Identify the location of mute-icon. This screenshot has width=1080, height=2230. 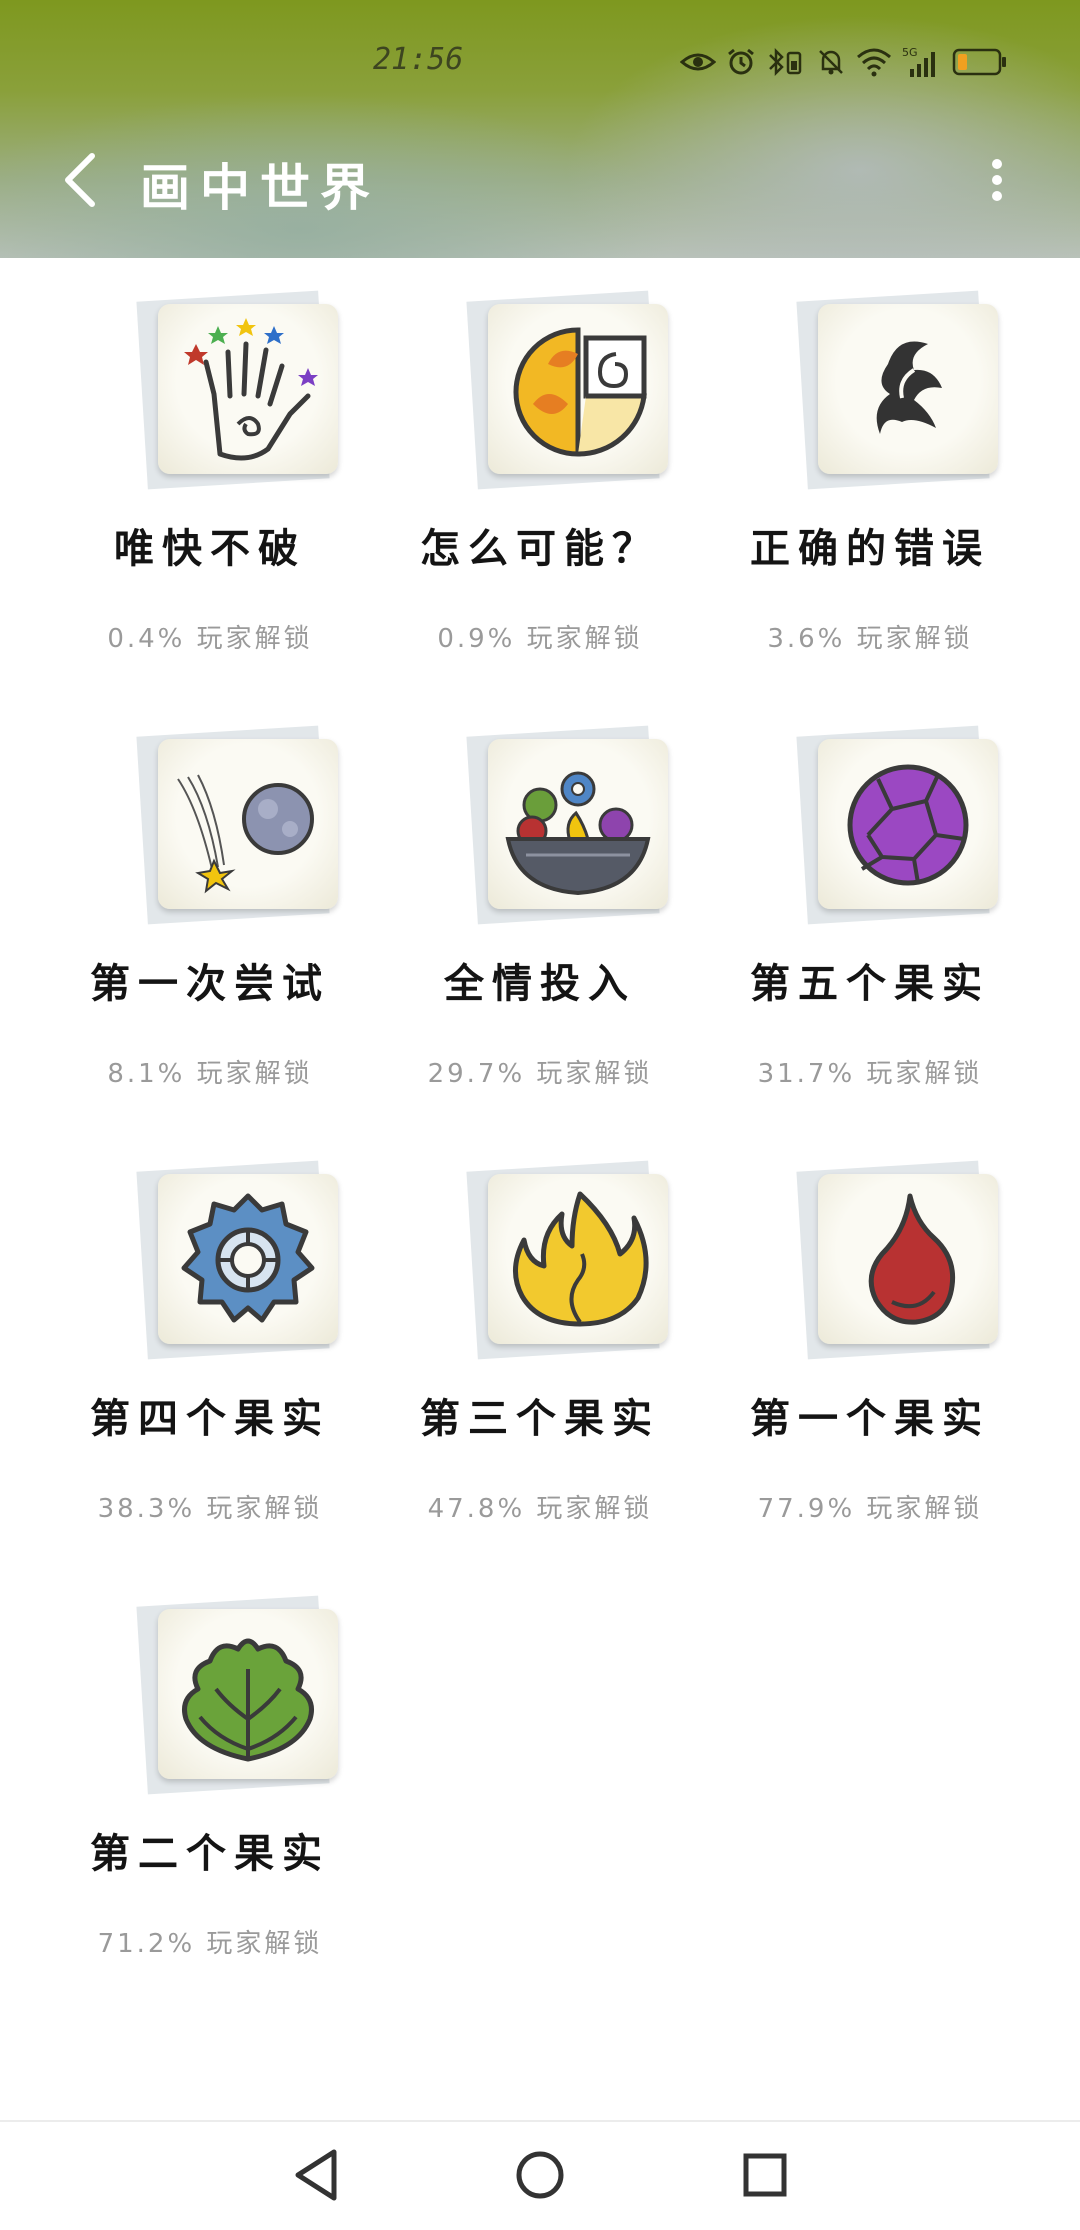
(831, 62).